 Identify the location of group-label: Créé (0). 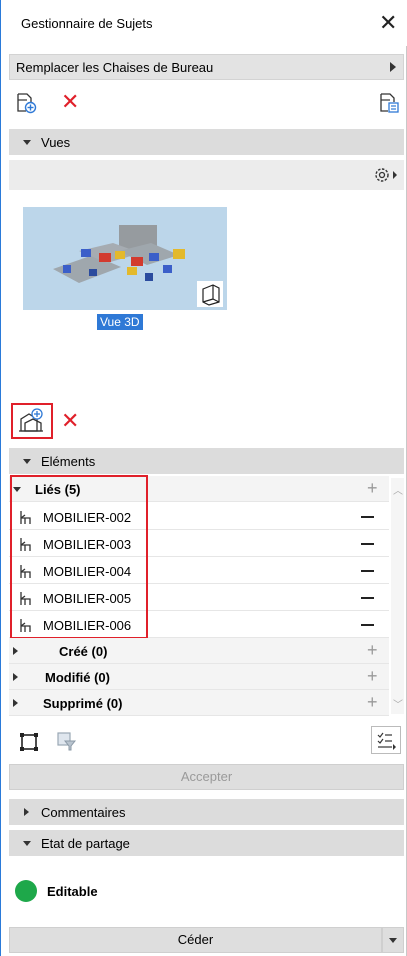
(83, 651).